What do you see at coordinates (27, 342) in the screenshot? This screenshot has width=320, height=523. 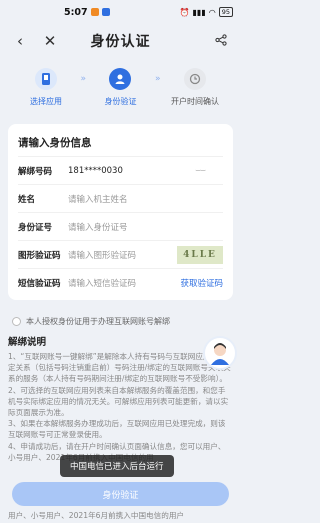 I see `explanation-title: 解绑说明` at bounding box center [27, 342].